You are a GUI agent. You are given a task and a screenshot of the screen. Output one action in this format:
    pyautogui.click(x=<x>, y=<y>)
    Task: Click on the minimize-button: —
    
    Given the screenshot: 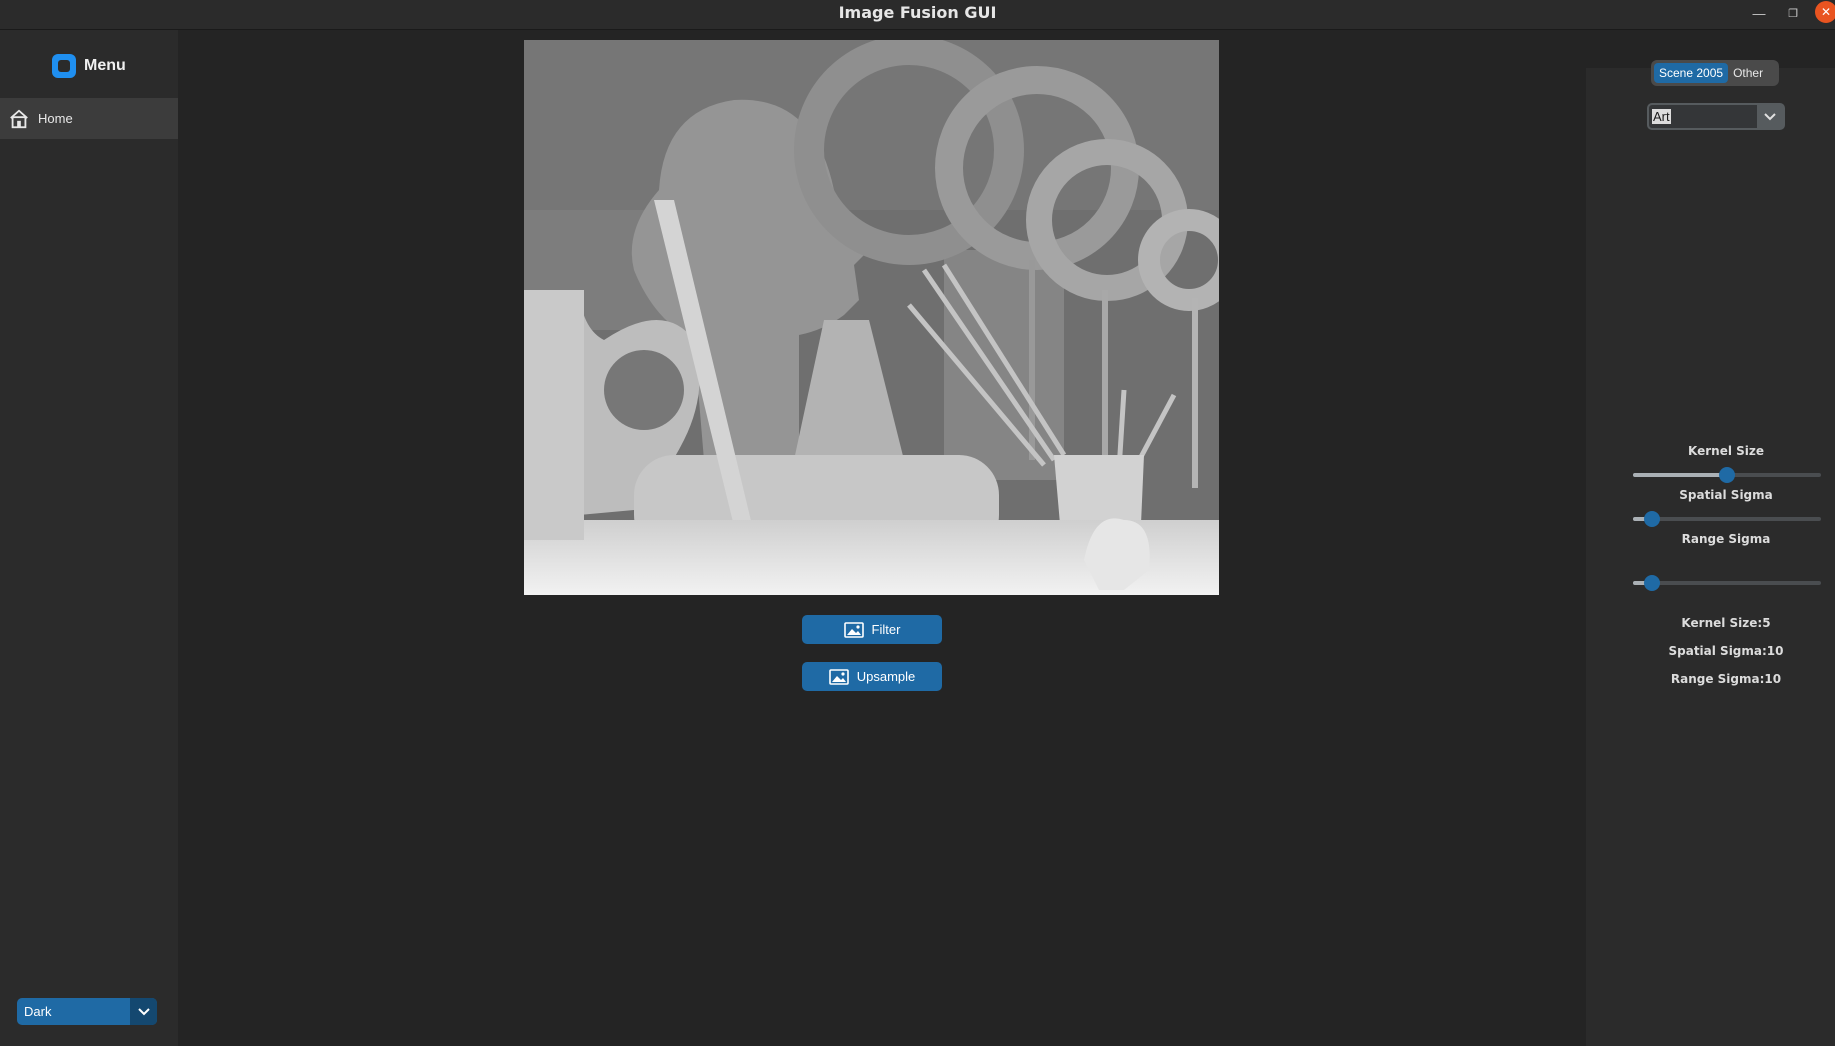 What is the action you would take?
    pyautogui.click(x=1759, y=14)
    